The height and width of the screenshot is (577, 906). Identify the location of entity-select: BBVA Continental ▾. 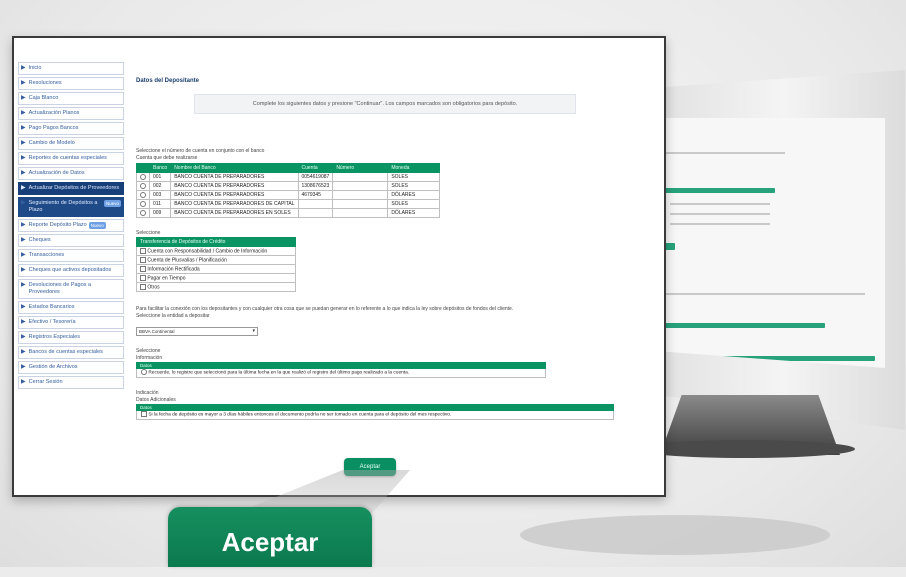
(197, 331).